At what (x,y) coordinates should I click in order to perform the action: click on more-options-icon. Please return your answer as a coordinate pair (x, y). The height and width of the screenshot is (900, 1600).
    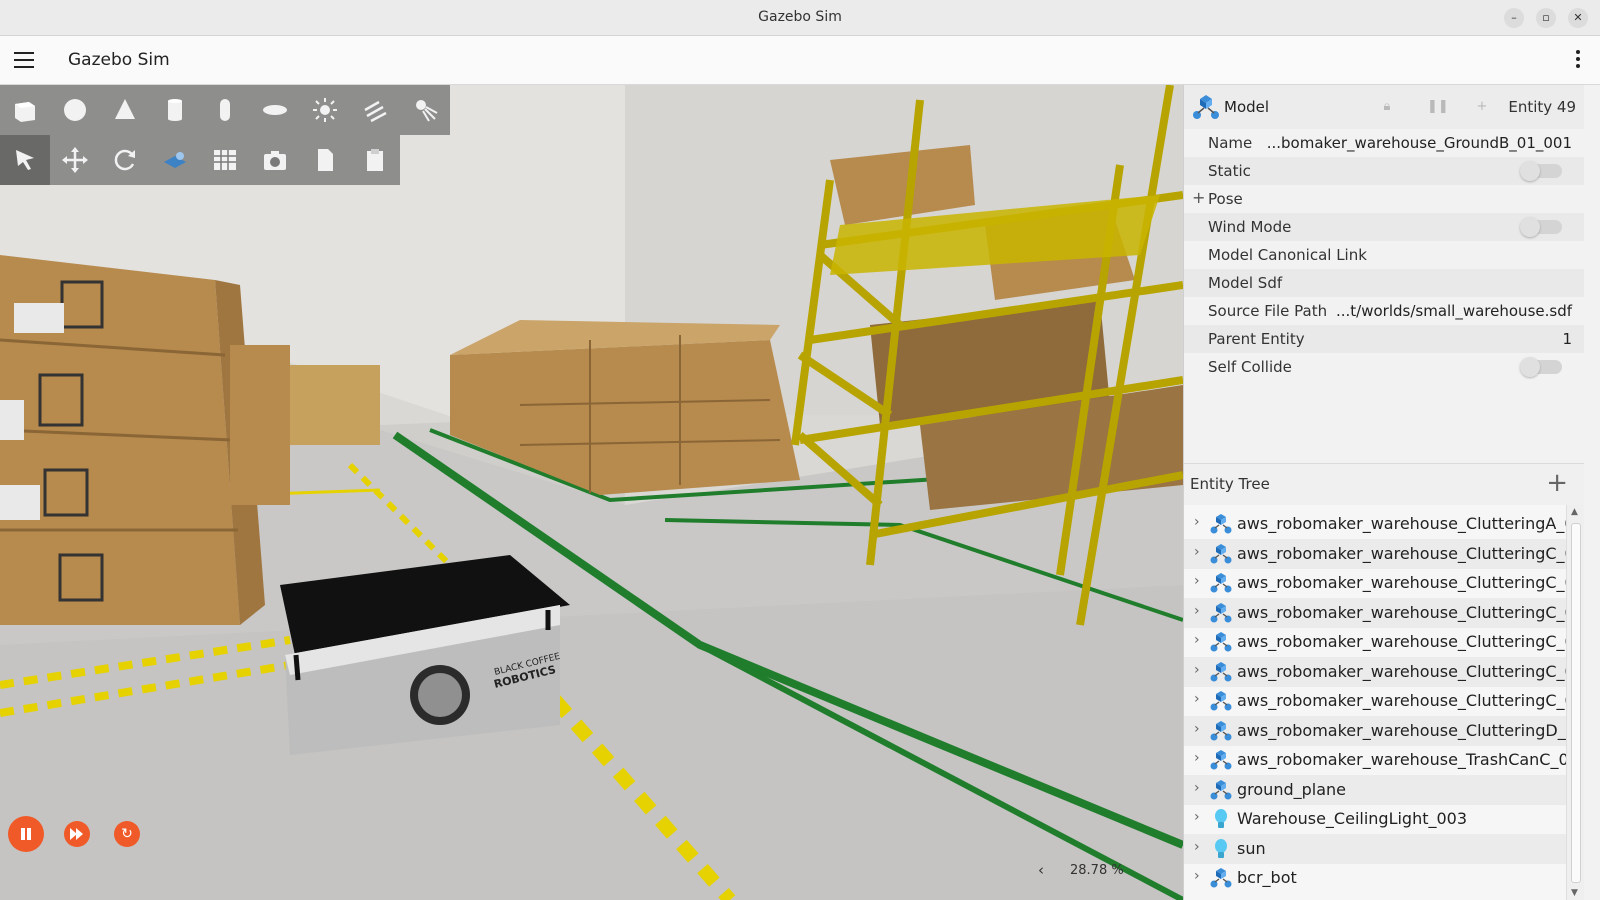
    Looking at the image, I should click on (1578, 60).